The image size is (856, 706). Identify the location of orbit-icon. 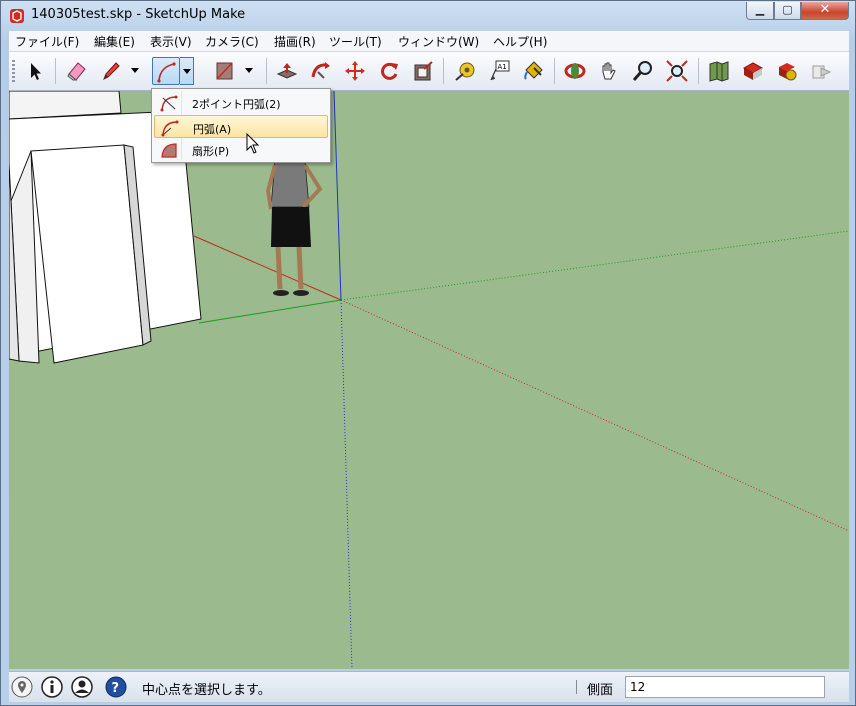
(575, 71).